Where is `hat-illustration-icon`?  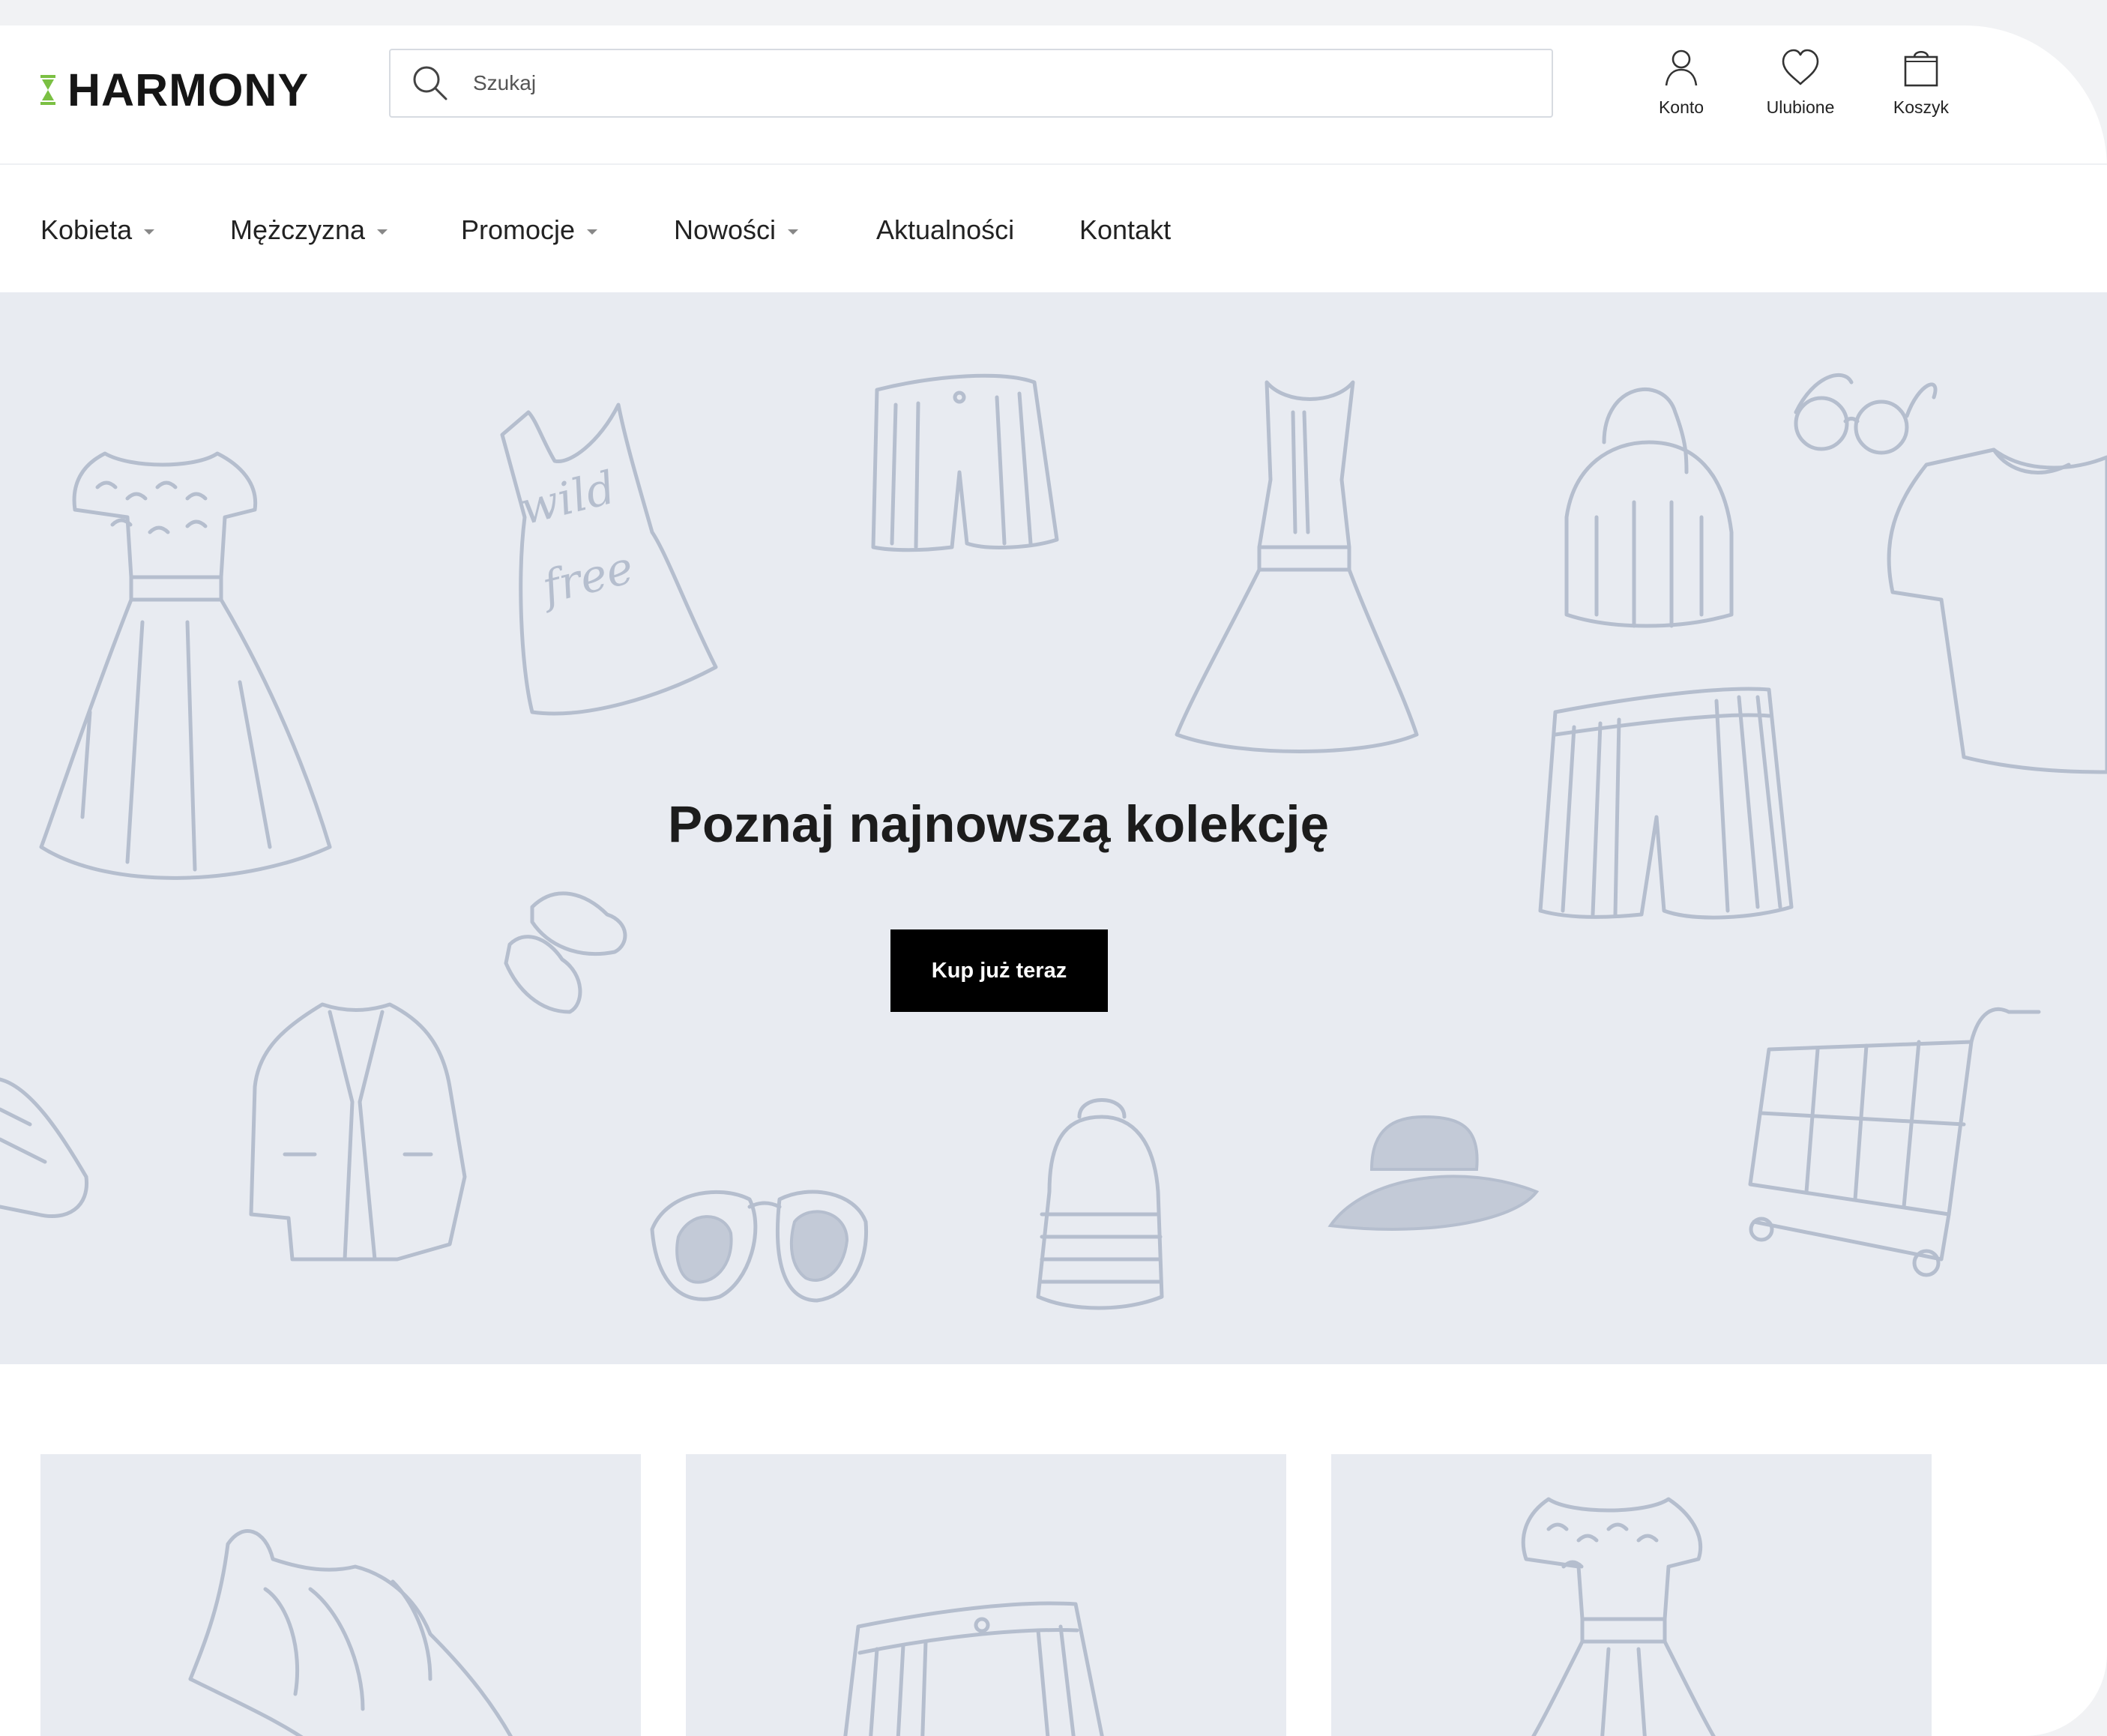
hat-illustration-icon is located at coordinates (1433, 1173).